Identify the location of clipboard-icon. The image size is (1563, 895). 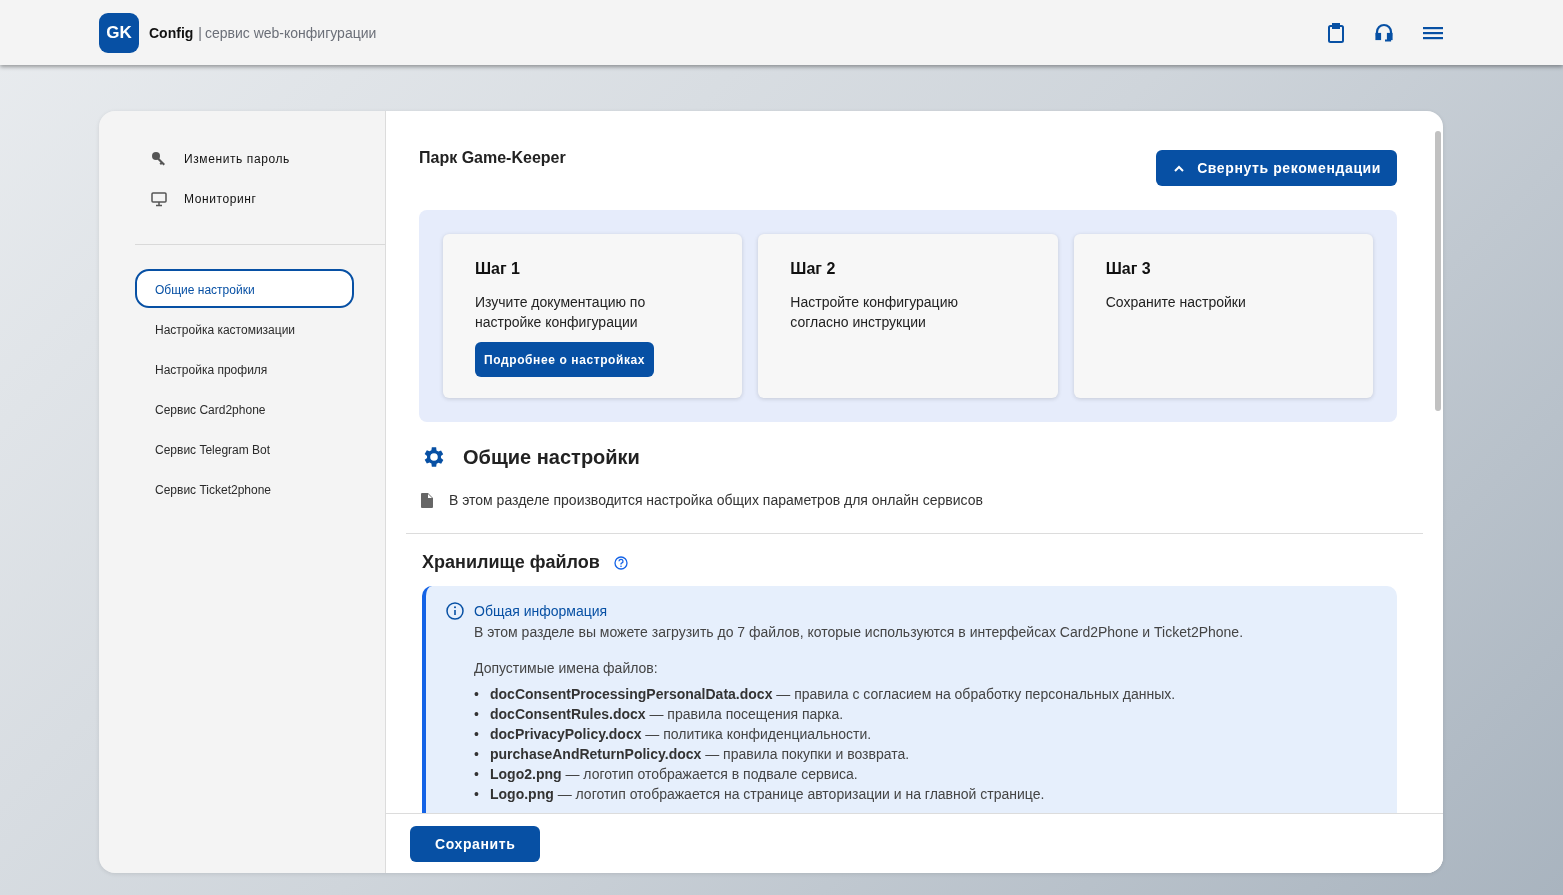
(1336, 32).